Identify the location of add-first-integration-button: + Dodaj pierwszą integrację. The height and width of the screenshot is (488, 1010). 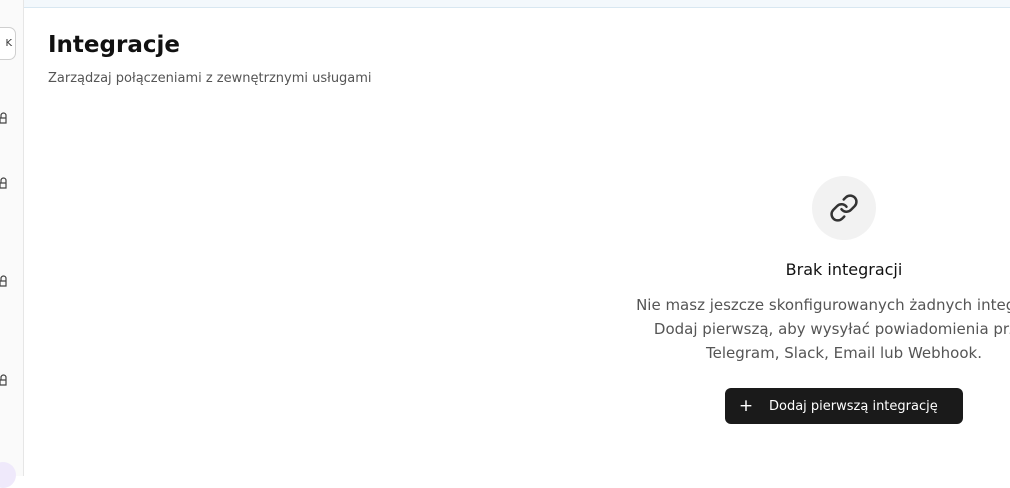
(844, 406).